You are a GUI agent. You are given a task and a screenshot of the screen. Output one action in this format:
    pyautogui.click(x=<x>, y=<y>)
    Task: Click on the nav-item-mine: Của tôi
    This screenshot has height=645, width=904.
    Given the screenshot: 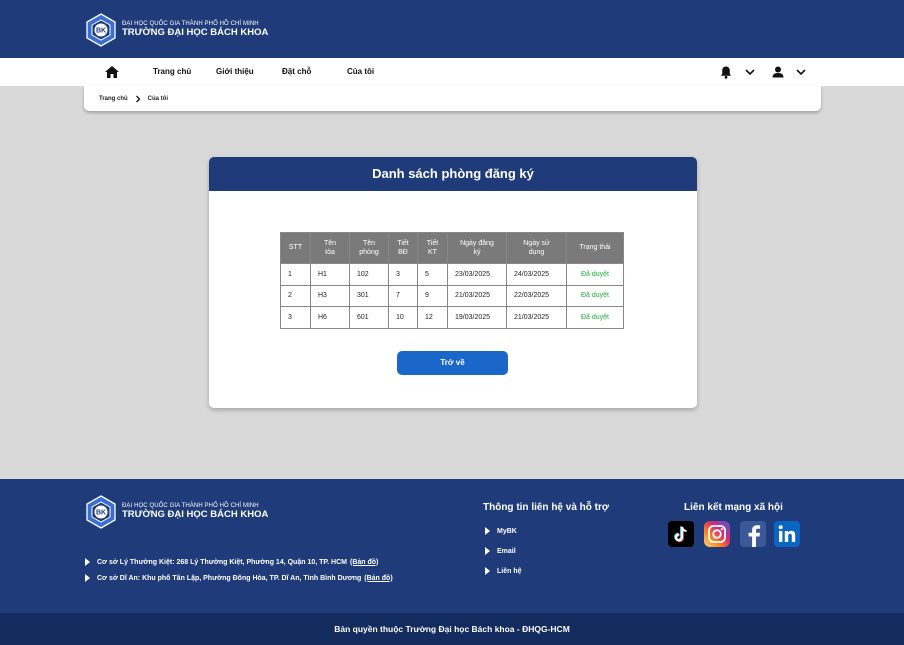 What is the action you would take?
    pyautogui.click(x=360, y=71)
    